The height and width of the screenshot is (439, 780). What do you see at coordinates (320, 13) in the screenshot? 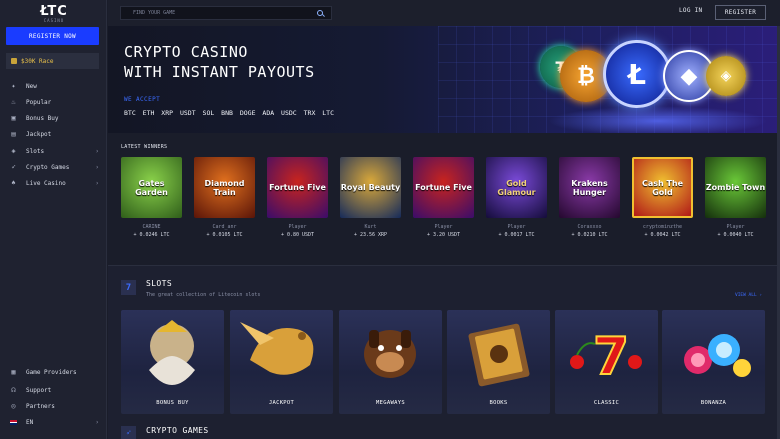
I see `search-icon` at bounding box center [320, 13].